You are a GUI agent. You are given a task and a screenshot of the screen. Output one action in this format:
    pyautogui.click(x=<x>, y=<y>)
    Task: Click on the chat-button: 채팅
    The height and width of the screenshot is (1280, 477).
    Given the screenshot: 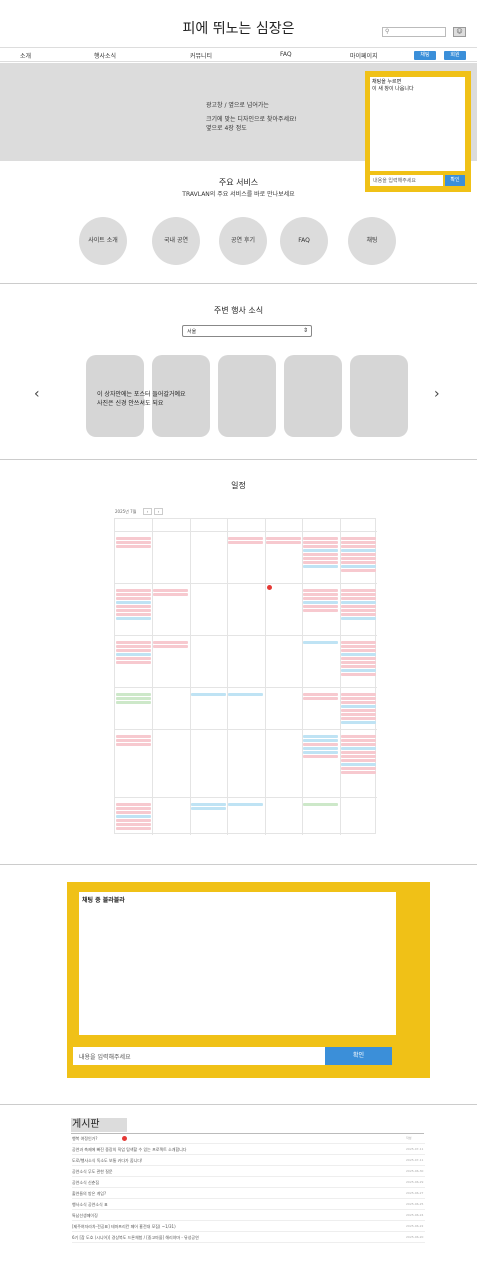 What is the action you would take?
    pyautogui.click(x=425, y=55)
    